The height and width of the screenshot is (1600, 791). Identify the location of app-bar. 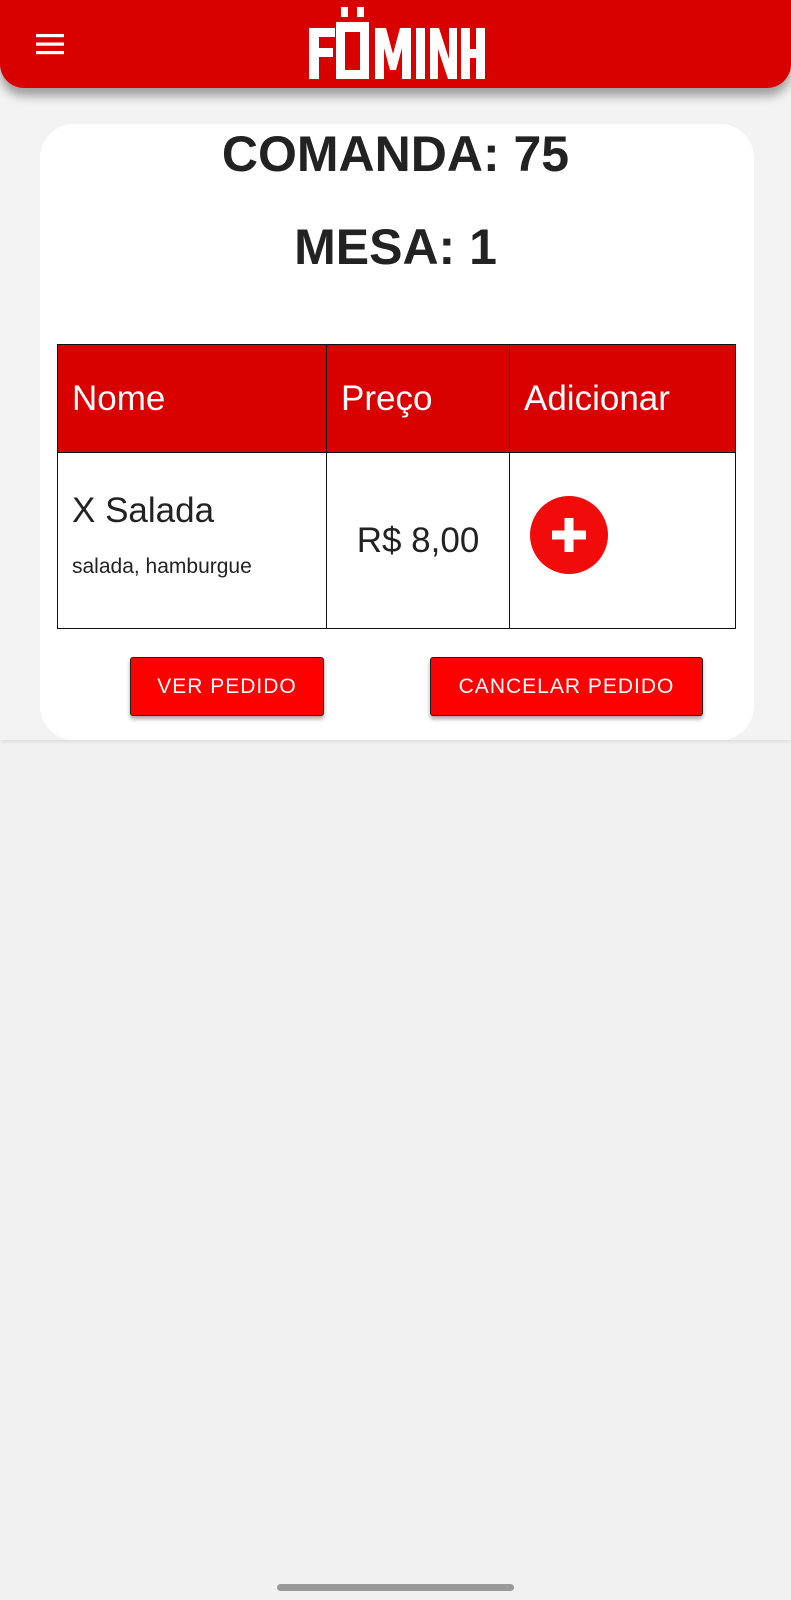
(395, 44).